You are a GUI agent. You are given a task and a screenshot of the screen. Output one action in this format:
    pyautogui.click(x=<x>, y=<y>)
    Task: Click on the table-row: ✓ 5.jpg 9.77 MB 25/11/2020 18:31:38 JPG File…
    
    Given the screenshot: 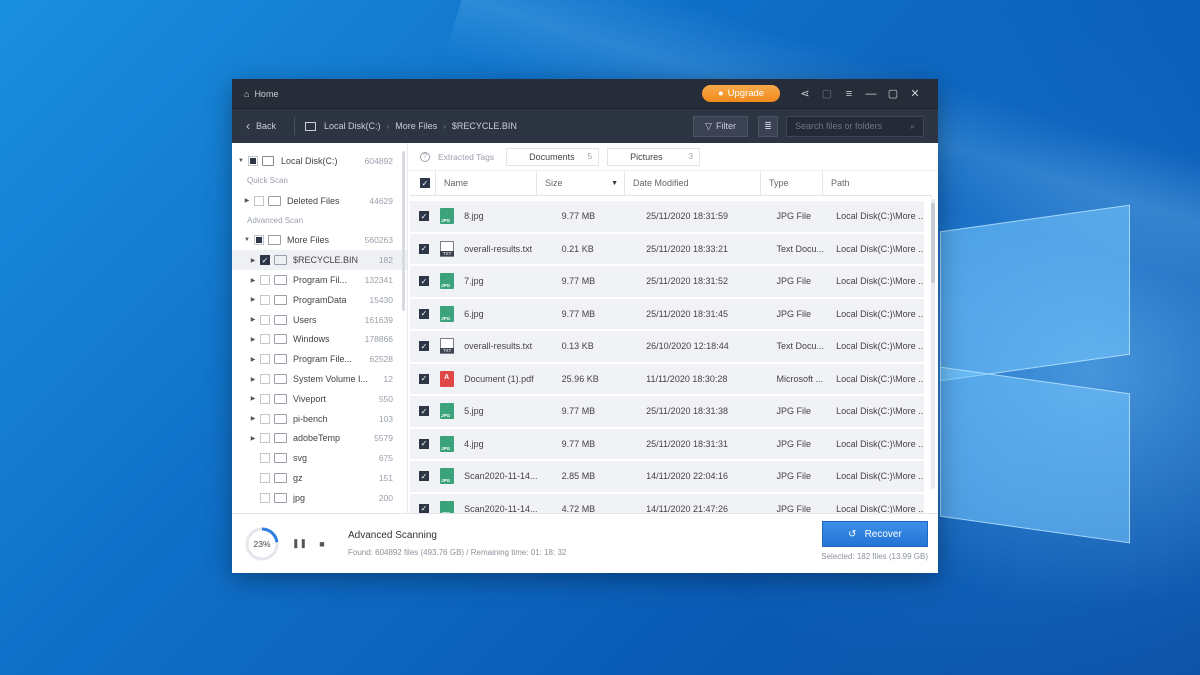 What is the action you would take?
    pyautogui.click(x=667, y=411)
    